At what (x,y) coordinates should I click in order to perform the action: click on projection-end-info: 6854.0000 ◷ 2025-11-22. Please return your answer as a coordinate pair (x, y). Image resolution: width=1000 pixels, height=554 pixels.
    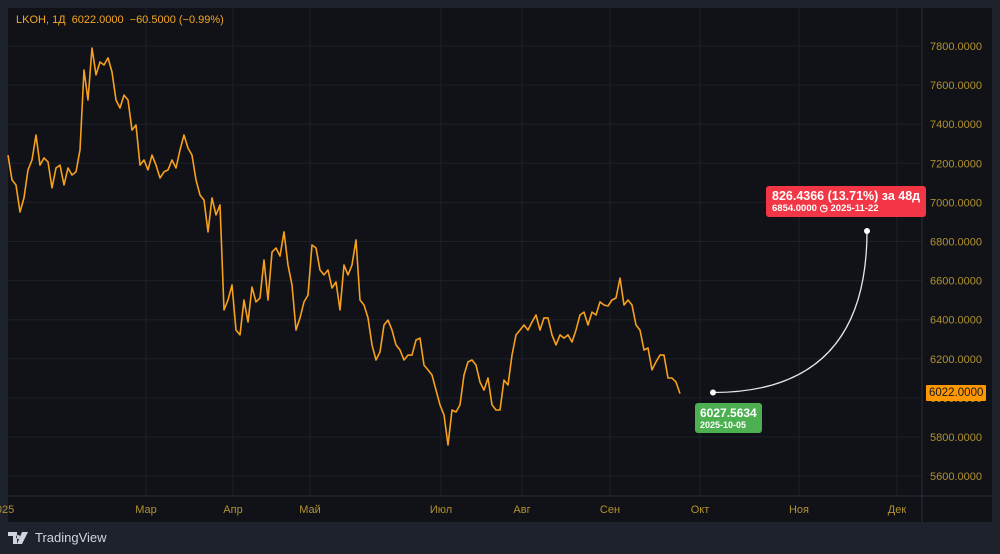
    Looking at the image, I should click on (846, 208).